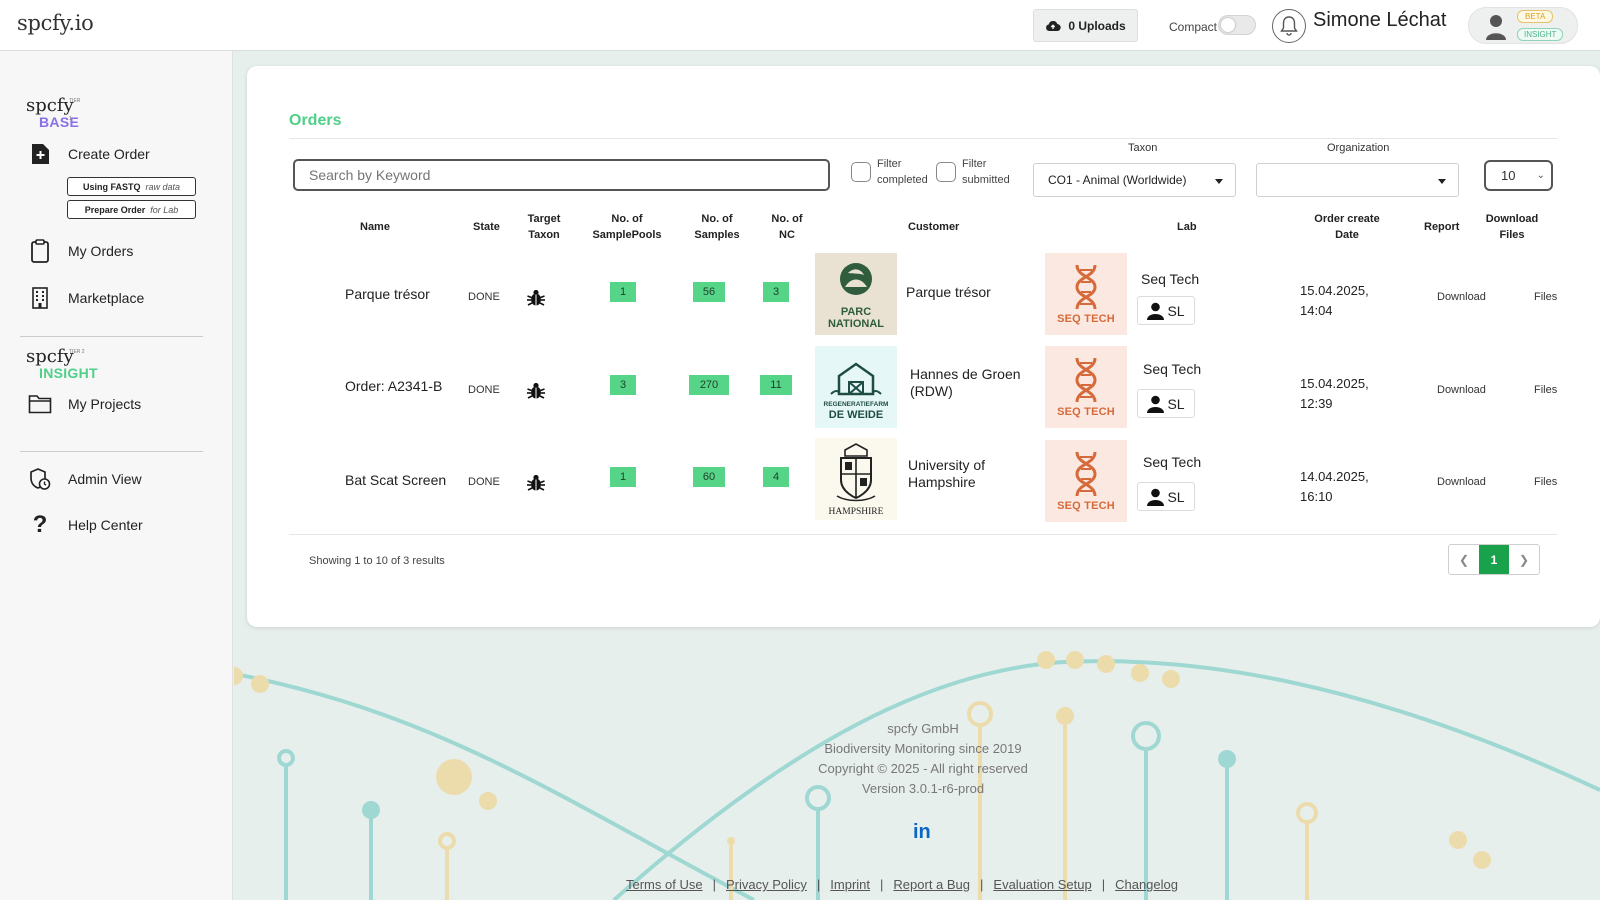 Image resolution: width=1600 pixels, height=900 pixels. I want to click on imprint-link: Imprint, so click(850, 884).